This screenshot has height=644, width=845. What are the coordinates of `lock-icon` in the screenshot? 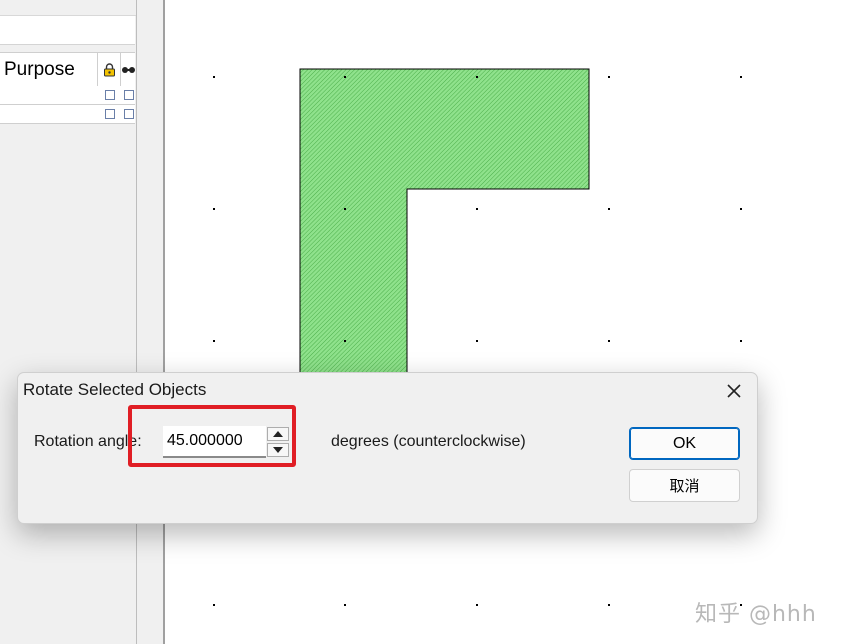 It's located at (109, 69).